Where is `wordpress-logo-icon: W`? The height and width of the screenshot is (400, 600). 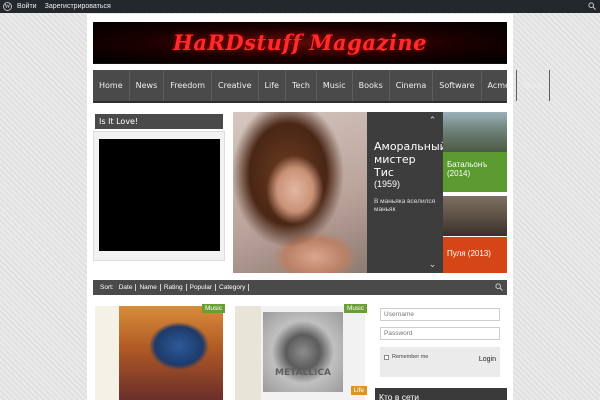 wordpress-logo-icon: W is located at coordinates (7, 6).